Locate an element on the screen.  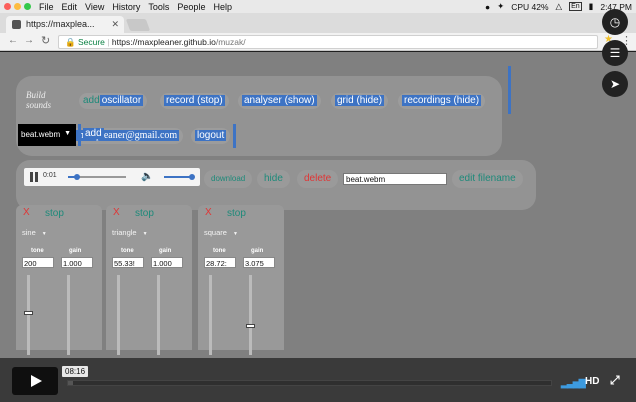
hd-toggle: HD is located at coordinates (592, 381).